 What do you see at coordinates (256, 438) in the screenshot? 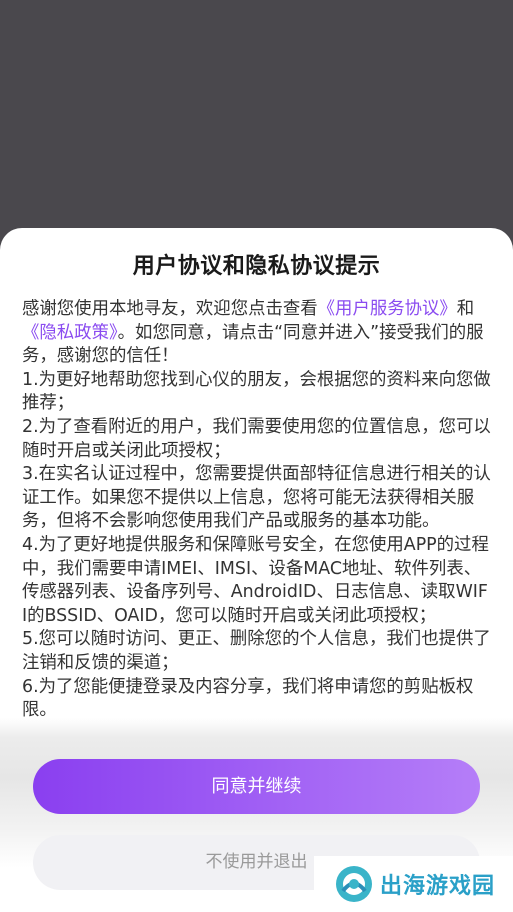
I see `agreement-item-2: 2.为了查看附近的用户，我们需要使用您的位置信息，您可以随时开启或关闭此项授权；` at bounding box center [256, 438].